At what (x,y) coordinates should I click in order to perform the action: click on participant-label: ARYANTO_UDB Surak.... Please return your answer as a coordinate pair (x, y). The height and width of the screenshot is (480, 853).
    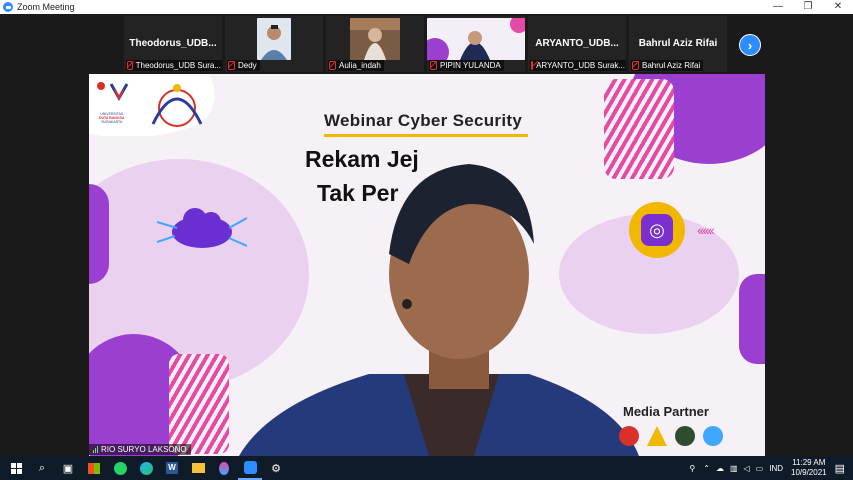
    Looking at the image, I should click on (578, 65).